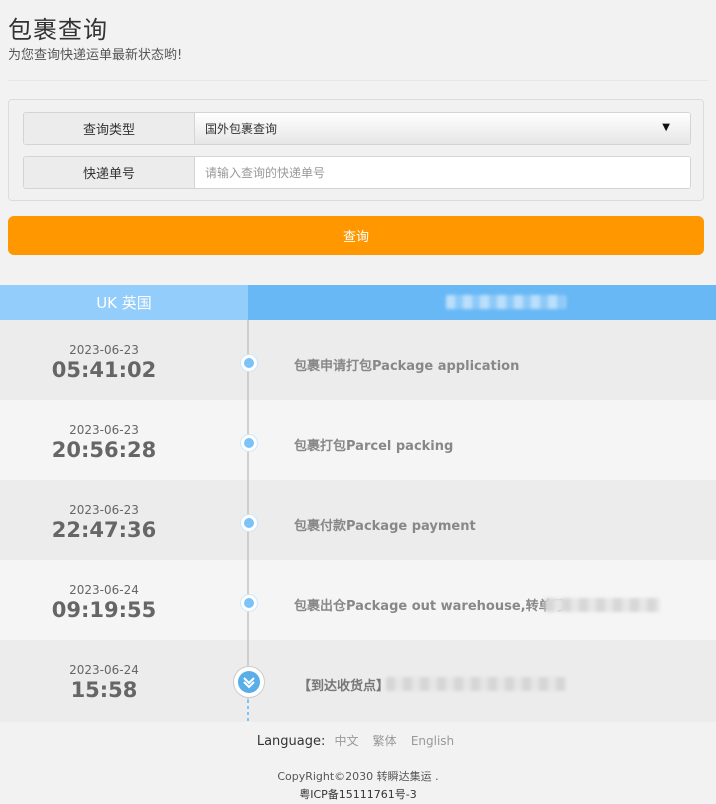  What do you see at coordinates (385, 526) in the screenshot?
I see `event-description: 包裹付款Package payment` at bounding box center [385, 526].